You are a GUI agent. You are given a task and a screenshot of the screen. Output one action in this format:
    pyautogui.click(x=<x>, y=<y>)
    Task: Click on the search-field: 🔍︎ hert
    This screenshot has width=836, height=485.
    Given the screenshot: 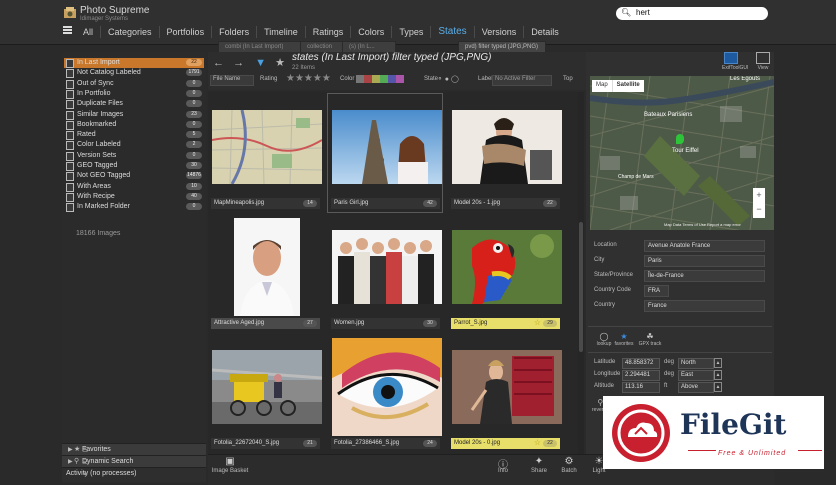 What is the action you would take?
    pyautogui.click(x=692, y=13)
    